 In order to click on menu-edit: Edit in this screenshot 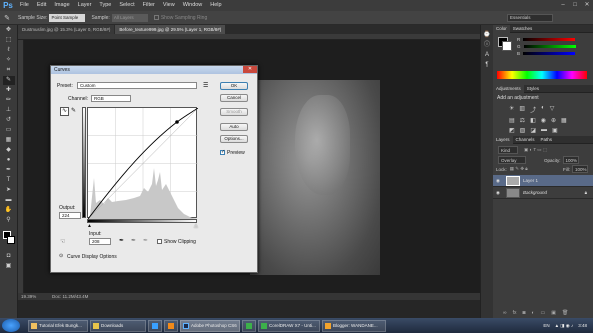, I will do `click(41, 5)`.